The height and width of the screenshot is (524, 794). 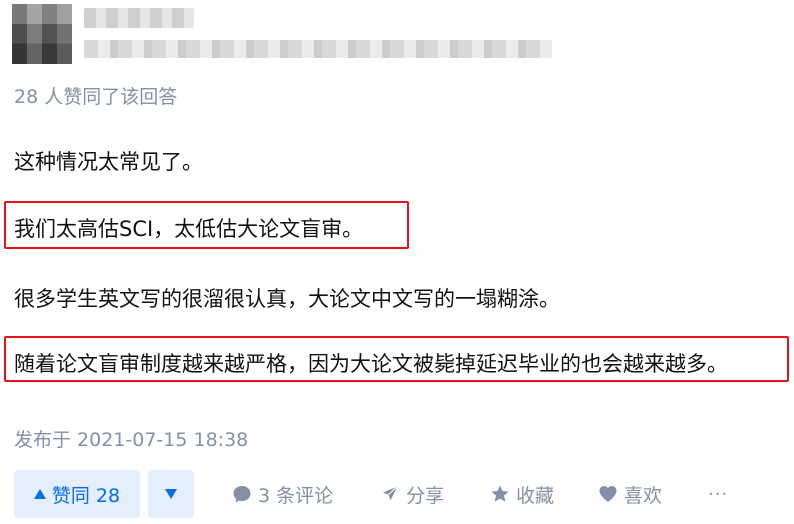 I want to click on more-label: ···, so click(x=718, y=494).